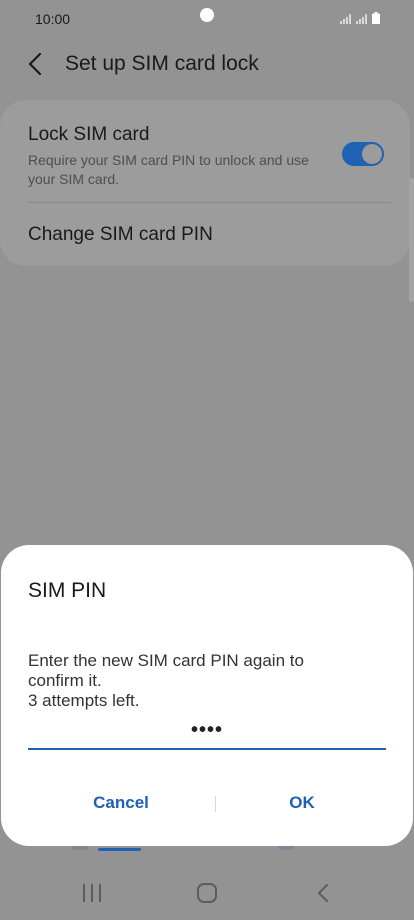  I want to click on app-bar: Set up SIM card lock, so click(207, 64).